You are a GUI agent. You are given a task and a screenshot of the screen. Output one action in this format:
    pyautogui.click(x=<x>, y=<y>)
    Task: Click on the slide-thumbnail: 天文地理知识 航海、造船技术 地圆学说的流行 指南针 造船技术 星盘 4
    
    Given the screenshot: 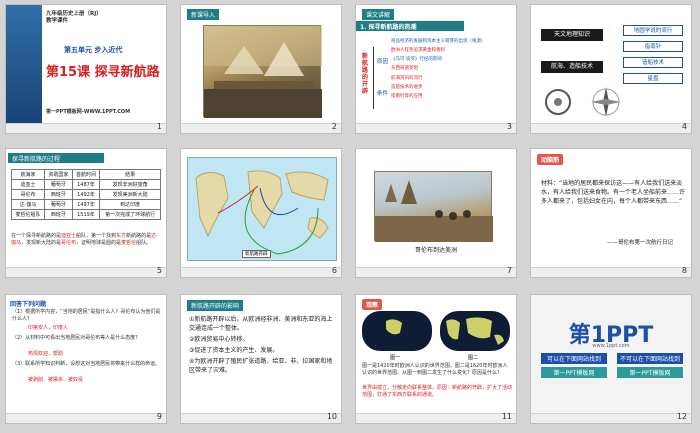 What is the action you would take?
    pyautogui.click(x=611, y=69)
    